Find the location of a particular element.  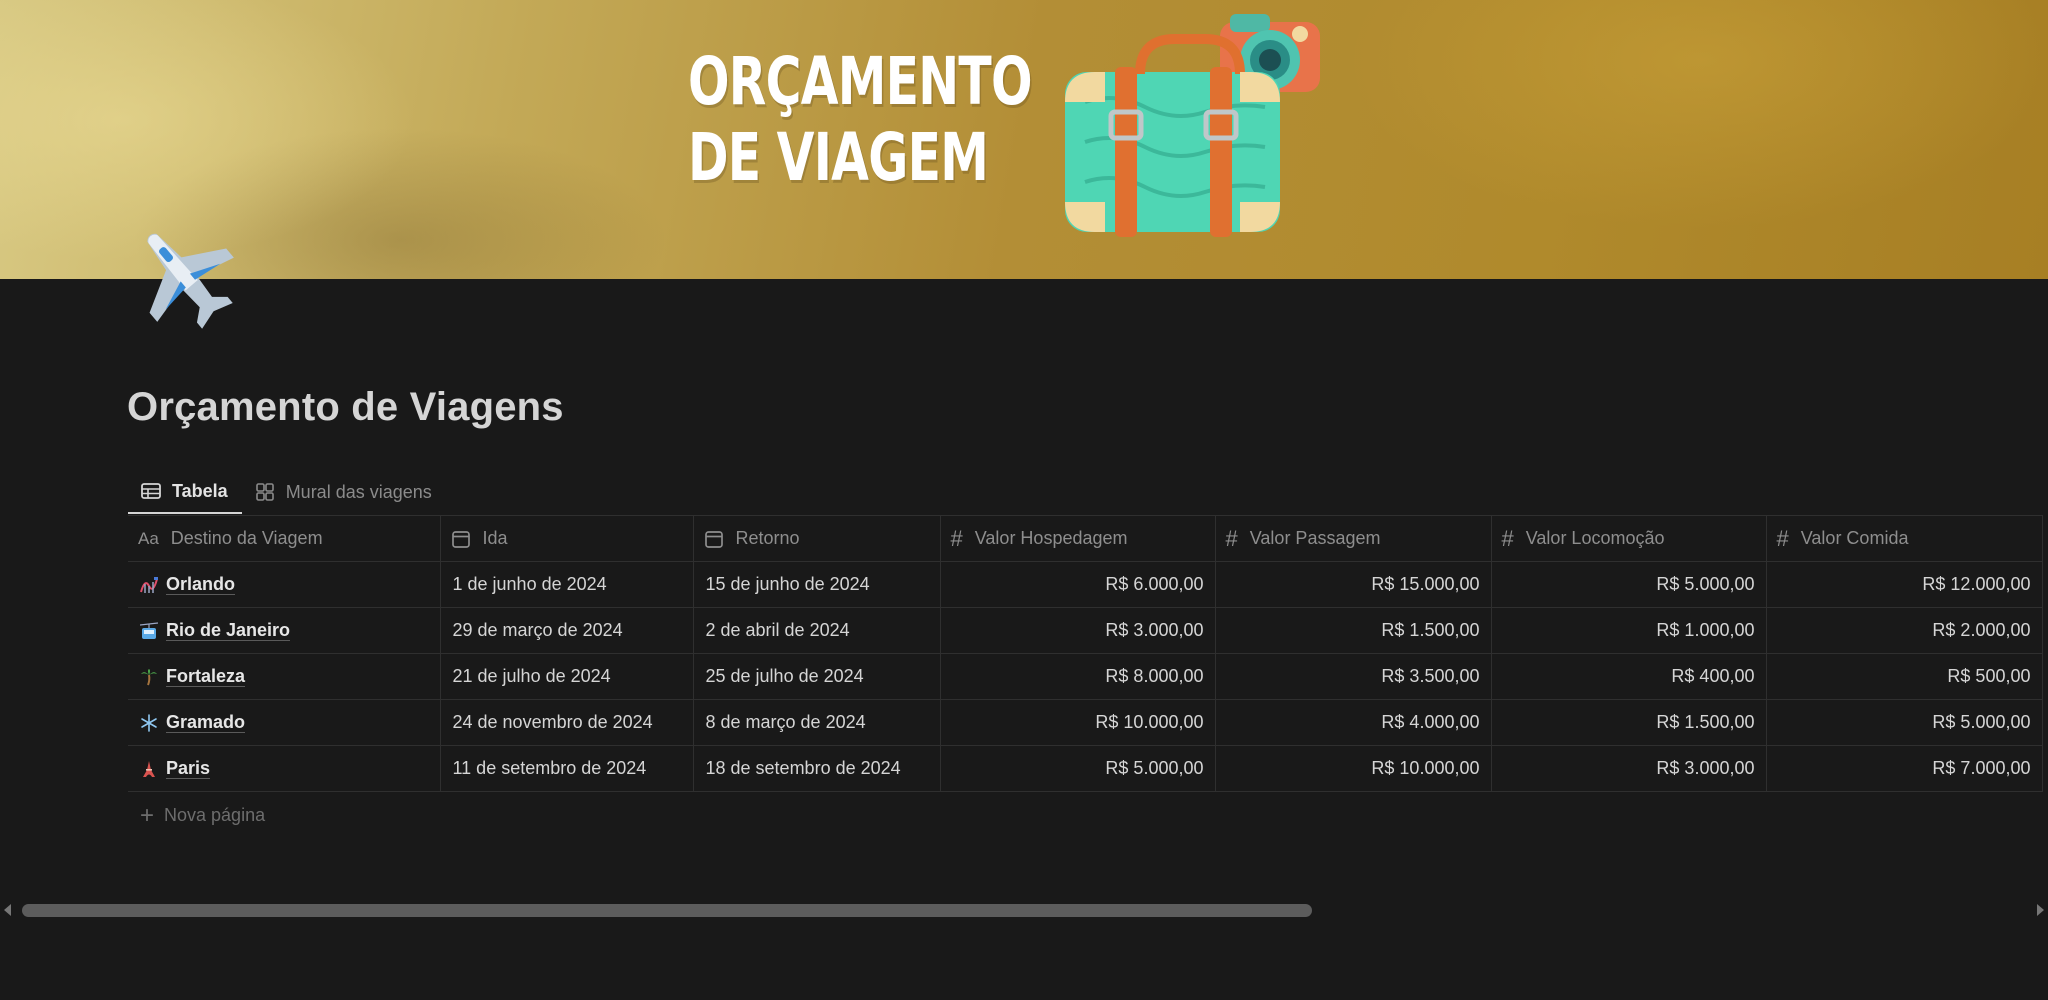

cell-retorno: 18 de setembro de 2024 is located at coordinates (817, 768).